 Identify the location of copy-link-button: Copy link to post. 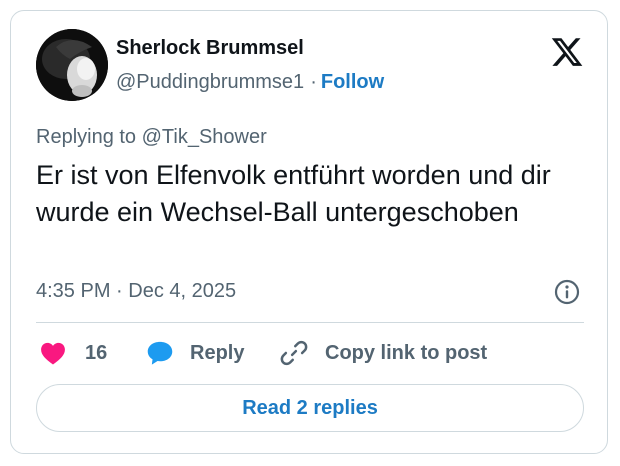
(383, 353).